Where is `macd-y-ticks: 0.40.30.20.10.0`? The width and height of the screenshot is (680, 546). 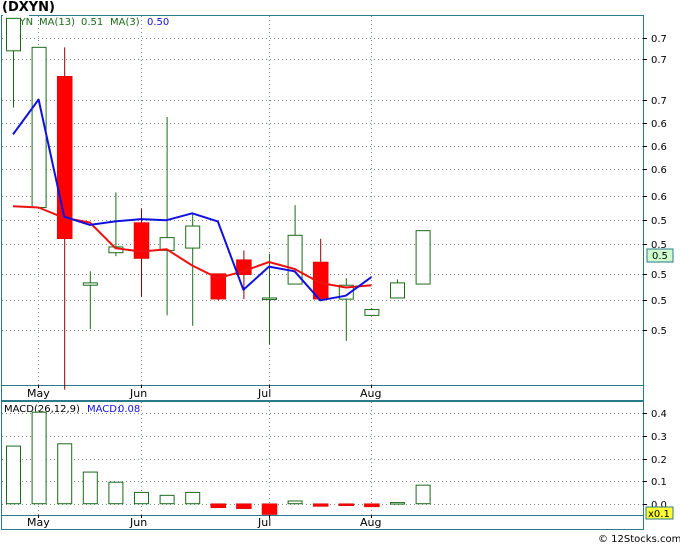 macd-y-ticks: 0.40.30.20.10.0 is located at coordinates (655, 460).